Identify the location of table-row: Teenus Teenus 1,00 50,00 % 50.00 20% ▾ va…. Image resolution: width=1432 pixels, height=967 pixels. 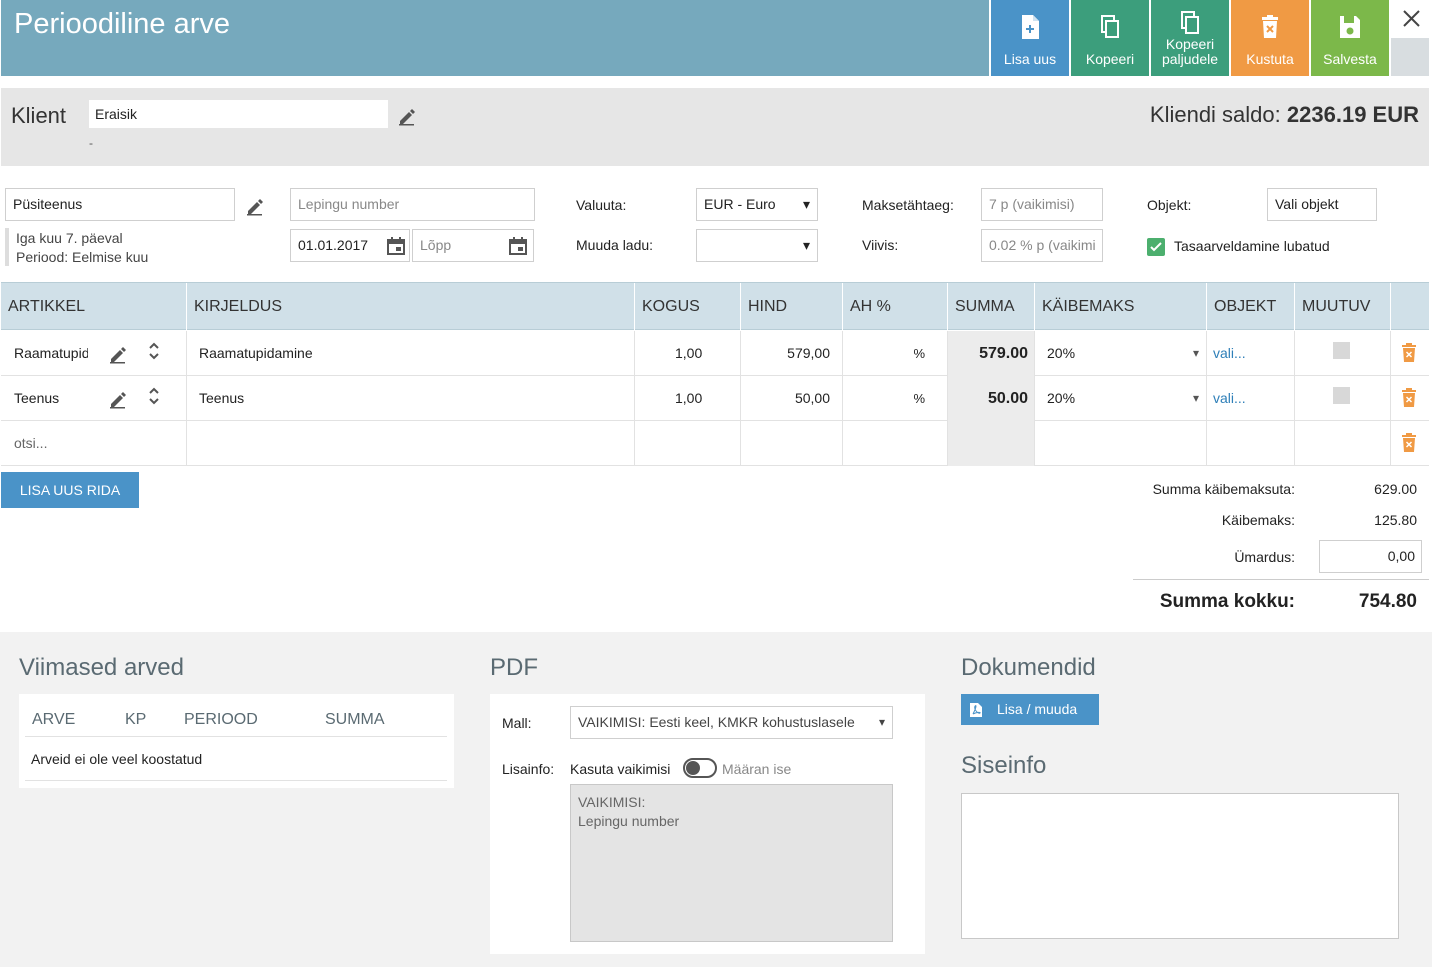
(715, 398).